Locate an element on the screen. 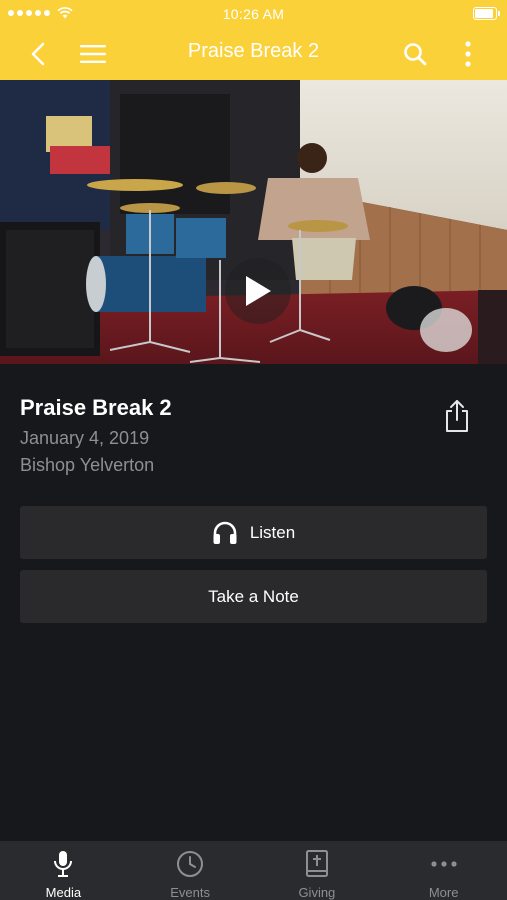  tab-media: Media is located at coordinates (63, 870).